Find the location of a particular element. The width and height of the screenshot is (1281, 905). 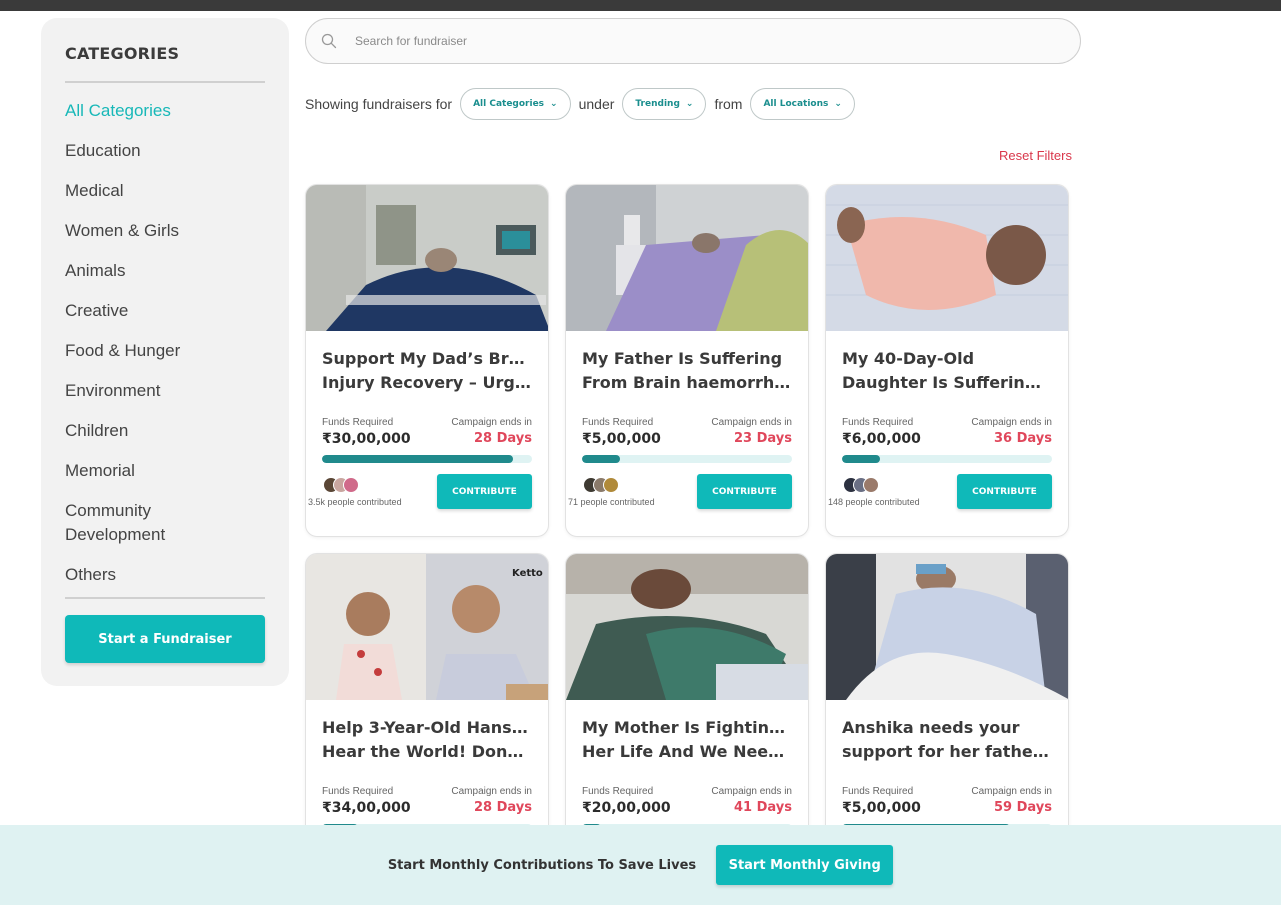

category-item-food-hunger: Food & Hunger is located at coordinates (165, 351).